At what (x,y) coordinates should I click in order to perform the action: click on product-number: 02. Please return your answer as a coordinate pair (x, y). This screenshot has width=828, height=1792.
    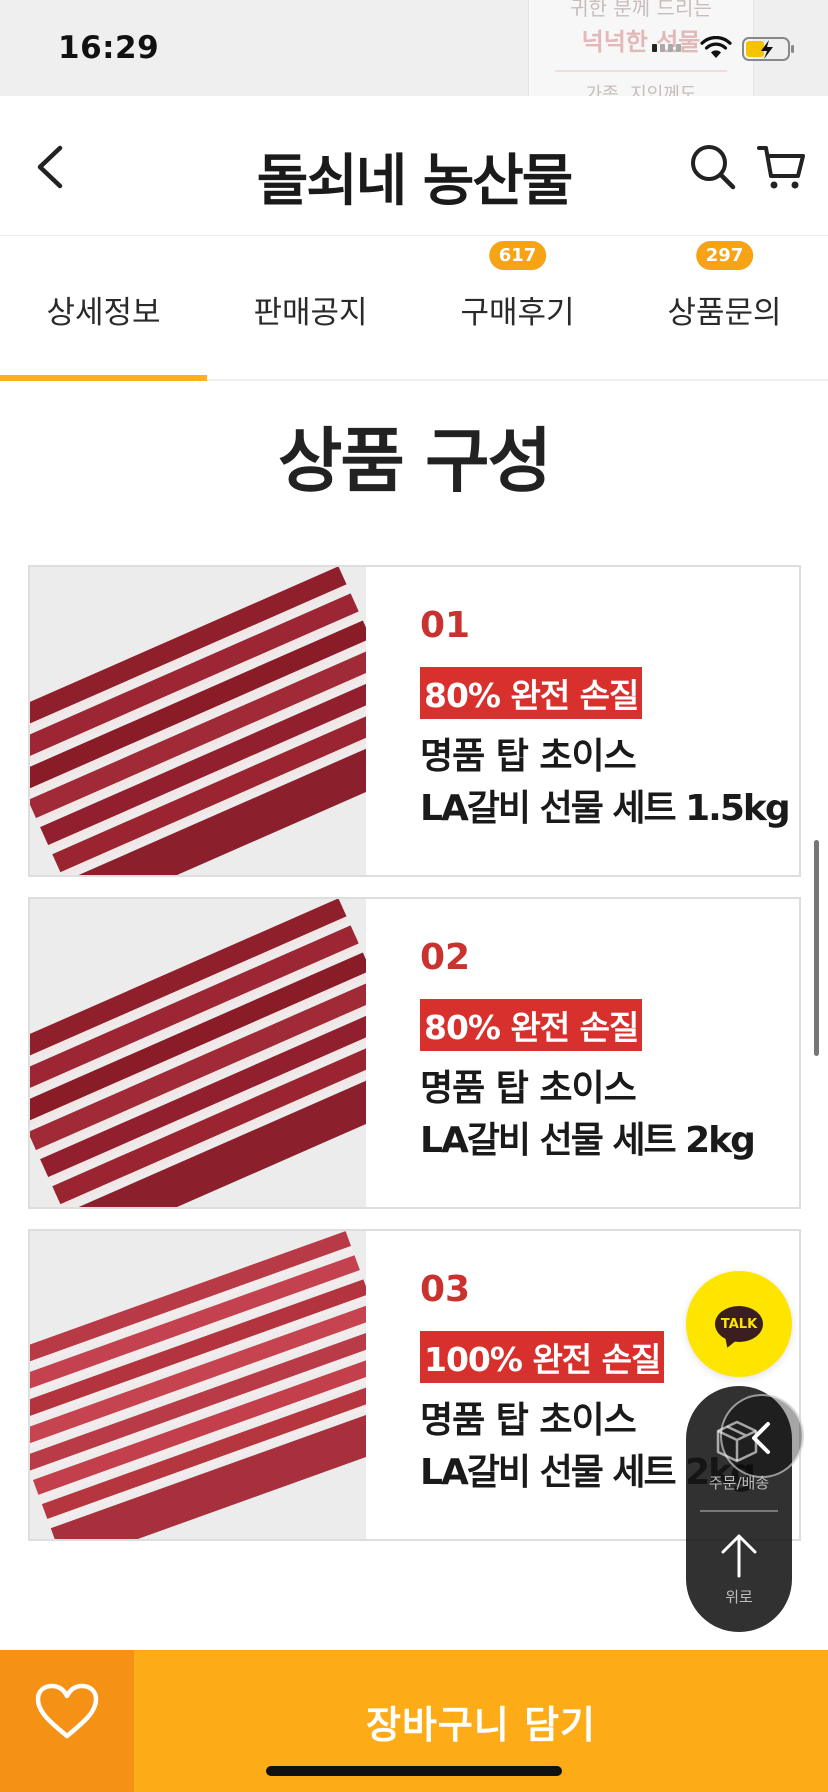
    Looking at the image, I should click on (445, 957).